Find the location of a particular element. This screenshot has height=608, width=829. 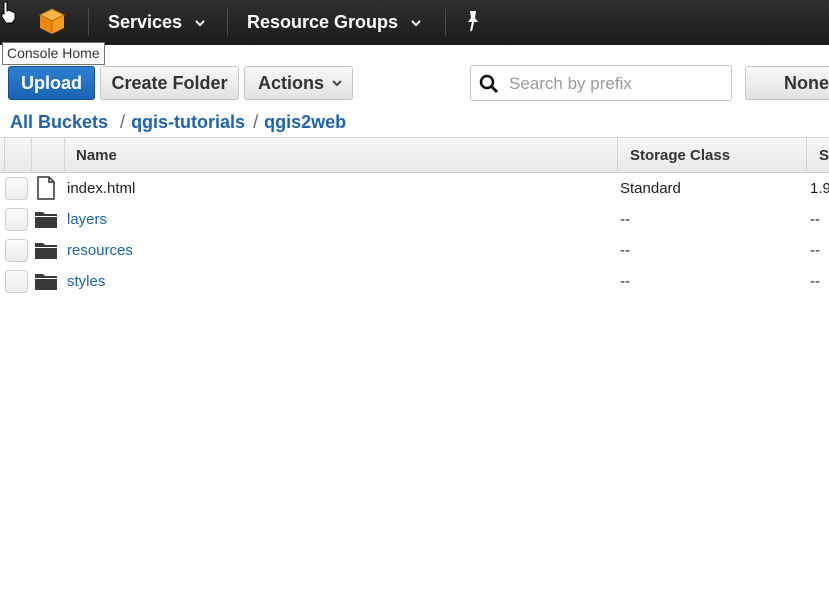

top-nav-bar: Services Resource Groups is located at coordinates (414, 22).